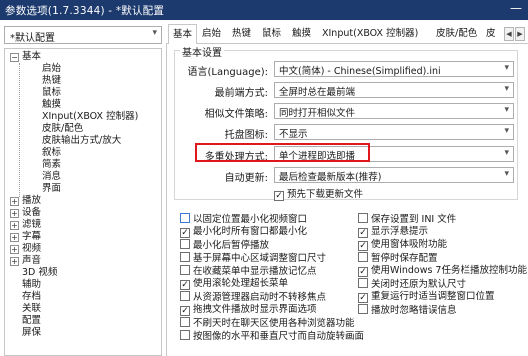 This screenshot has height=356, width=528. Describe the element at coordinates (32, 38) in the screenshot. I see `profile-select-value: *默认配置` at that location.